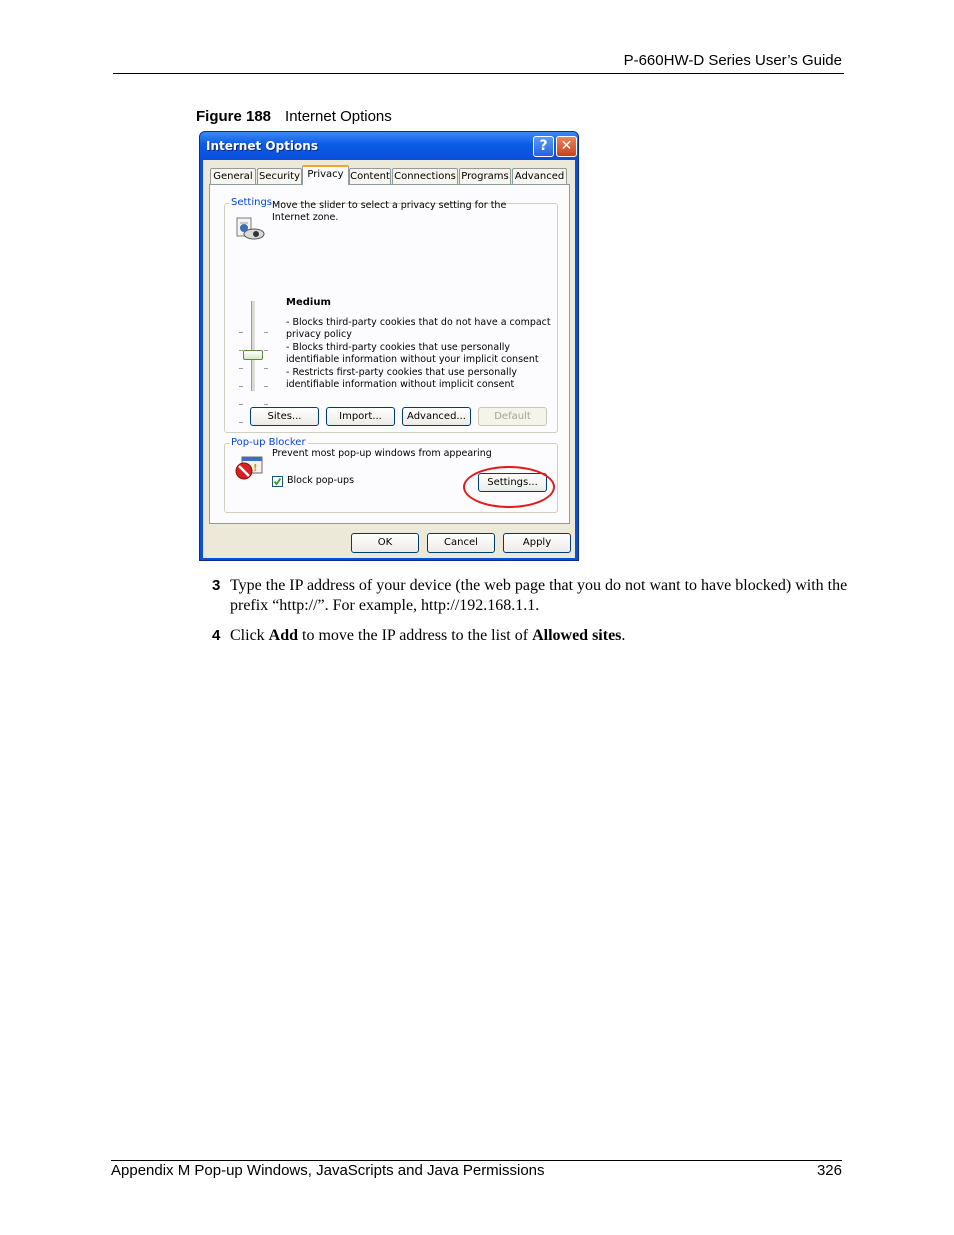 This screenshot has height=1235, width=954. Describe the element at coordinates (485, 176) in the screenshot. I see `tab-programs: Programs` at that location.